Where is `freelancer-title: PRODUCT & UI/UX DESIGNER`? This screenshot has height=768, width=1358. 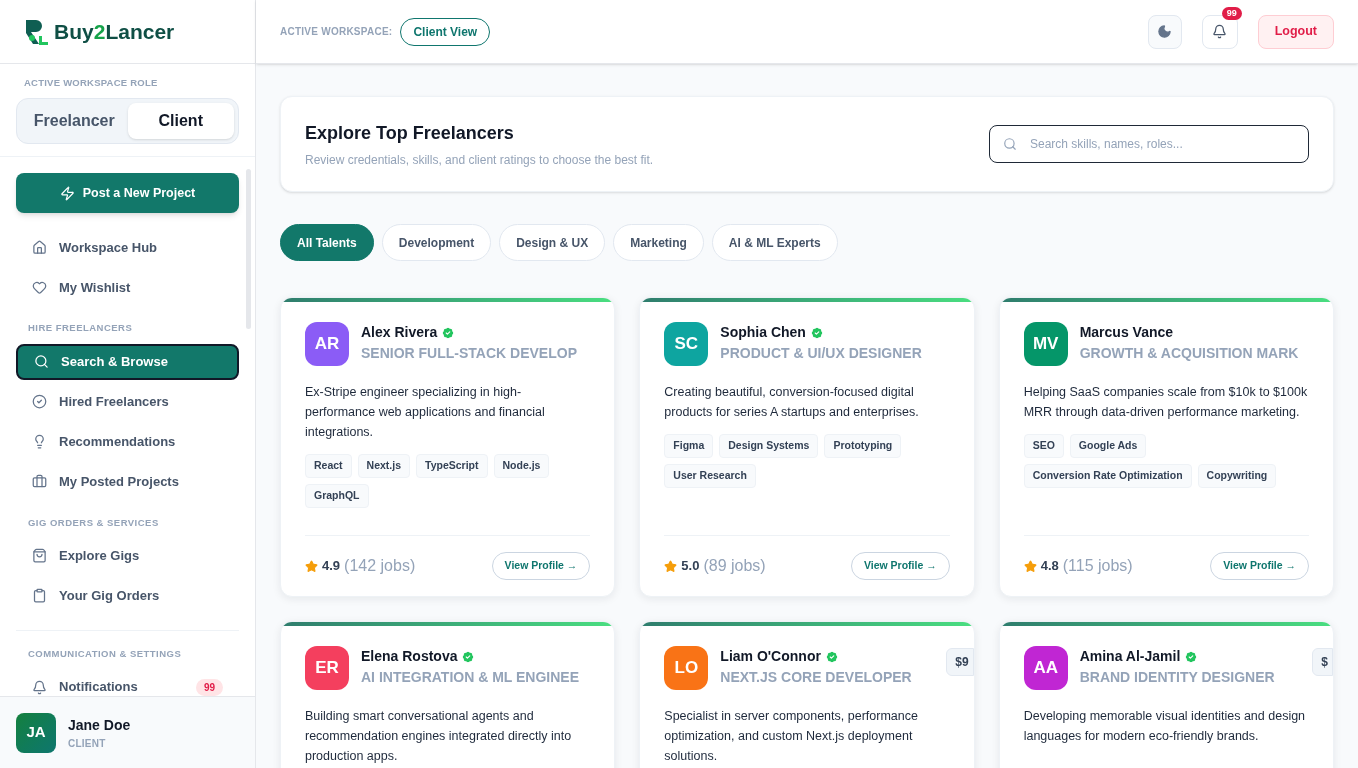 freelancer-title: PRODUCT & UI/UX DESIGNER is located at coordinates (821, 353).